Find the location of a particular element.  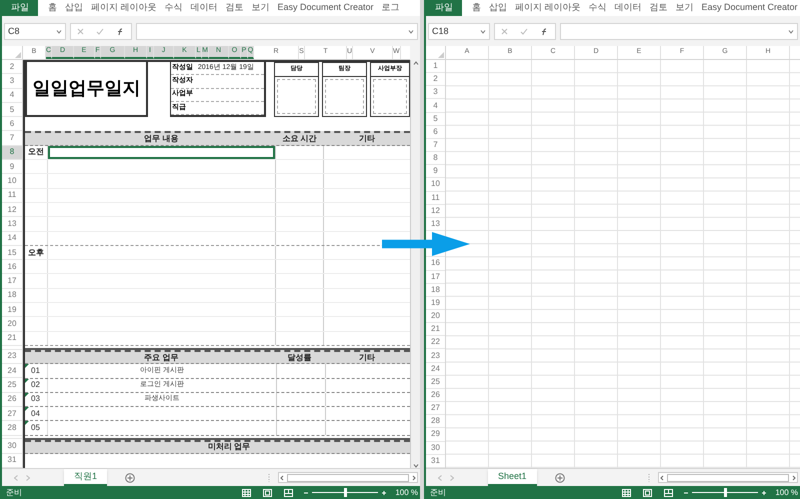

selected-cell is located at coordinates (161, 153).